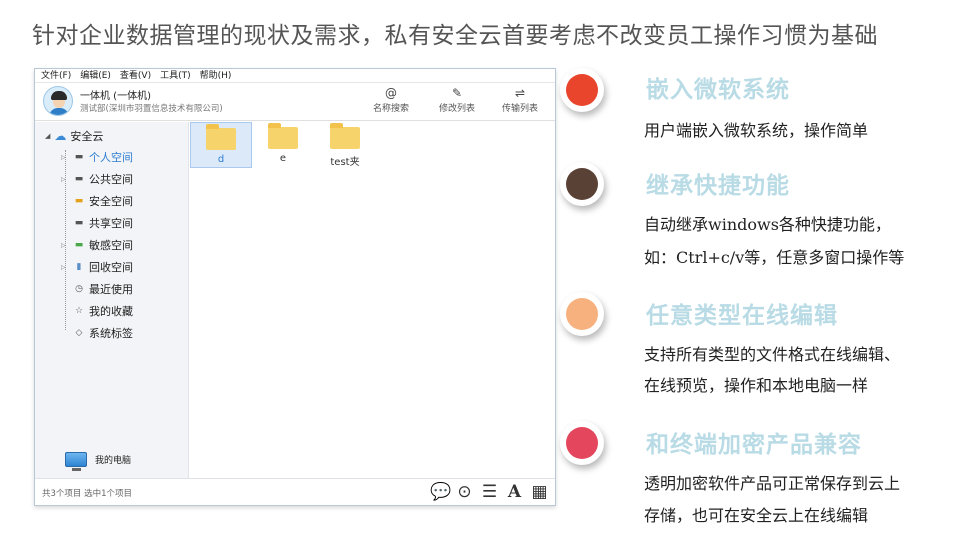 The image size is (965, 549). I want to click on clock-icon: ◷, so click(79, 289).